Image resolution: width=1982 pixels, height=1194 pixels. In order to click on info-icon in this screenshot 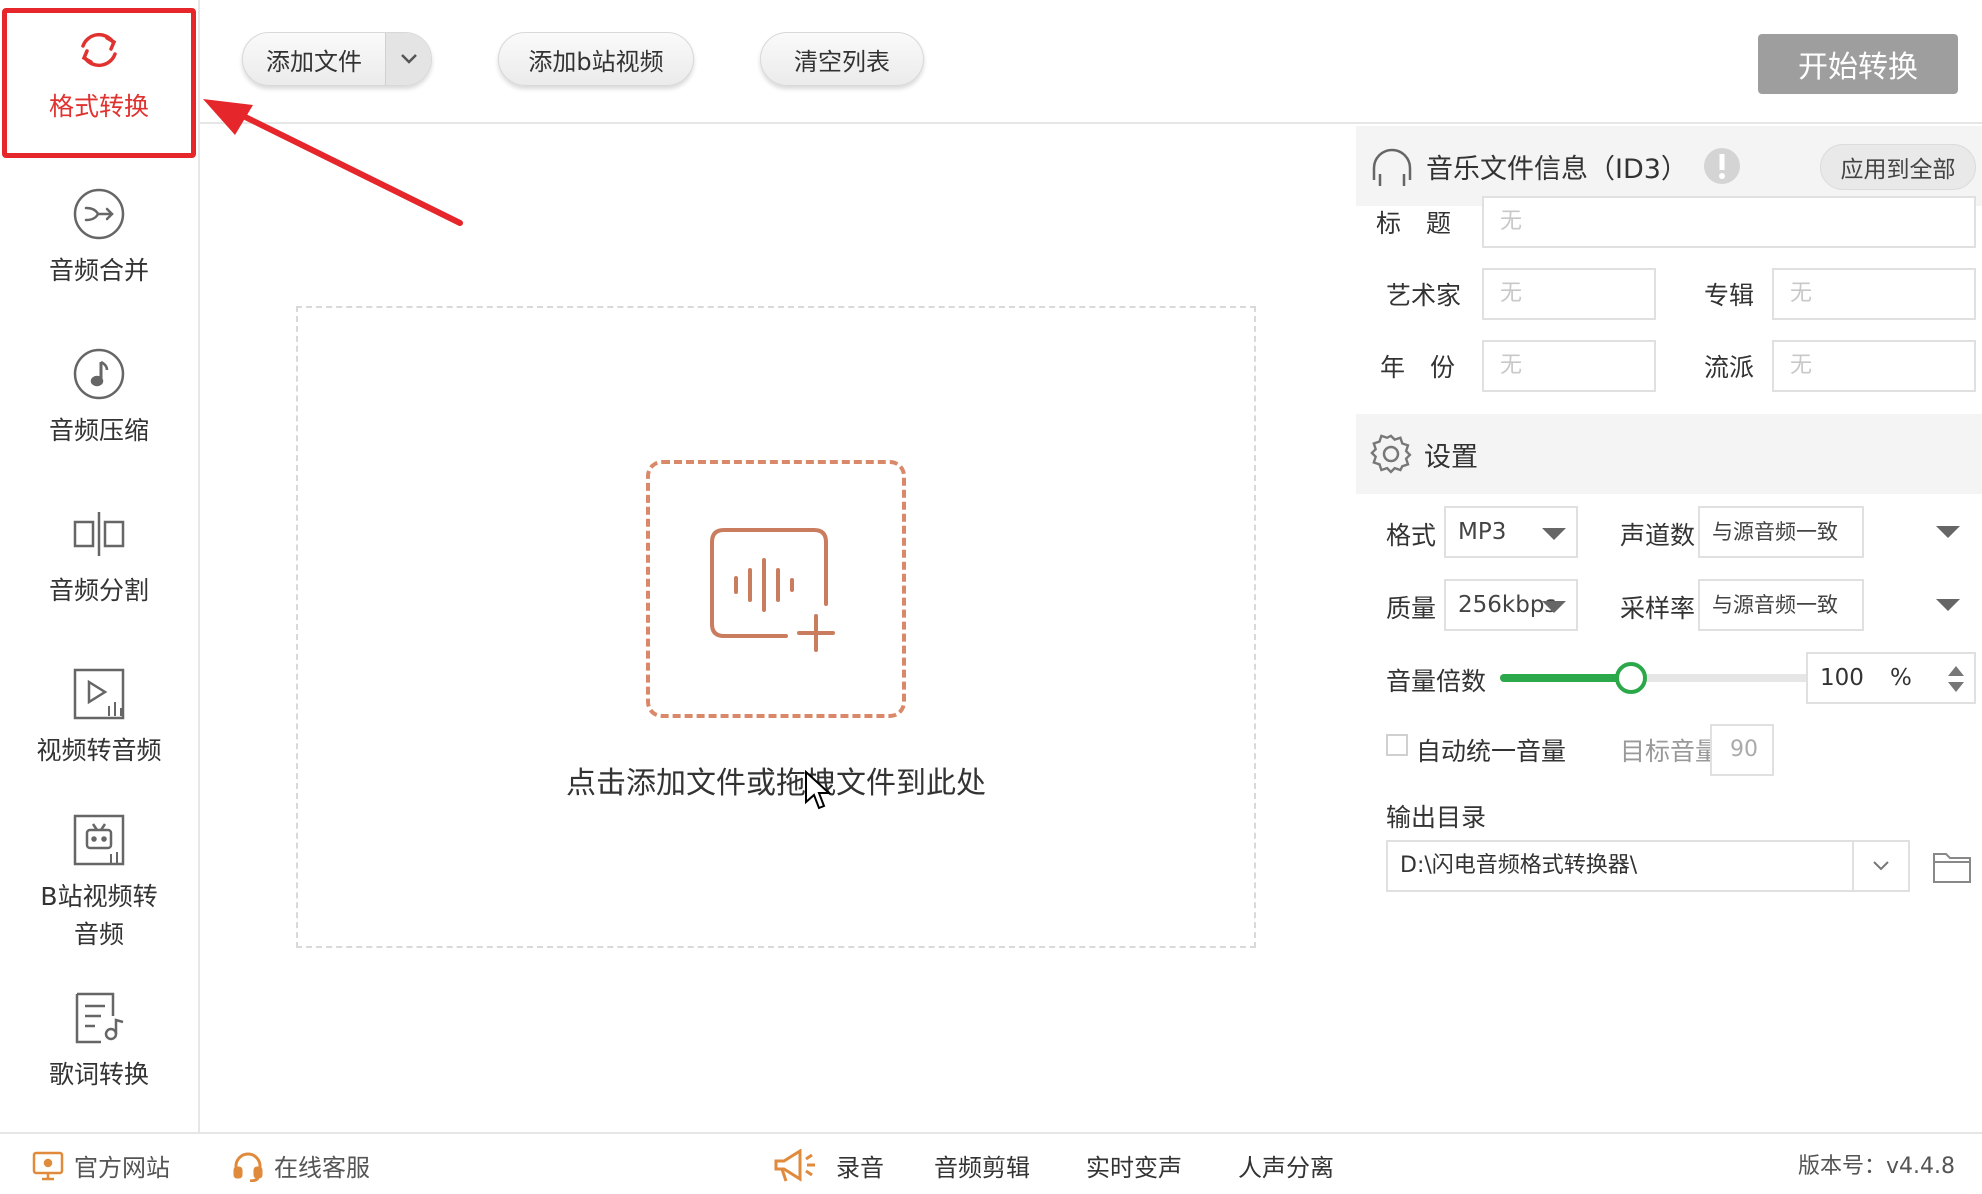, I will do `click(1722, 166)`.